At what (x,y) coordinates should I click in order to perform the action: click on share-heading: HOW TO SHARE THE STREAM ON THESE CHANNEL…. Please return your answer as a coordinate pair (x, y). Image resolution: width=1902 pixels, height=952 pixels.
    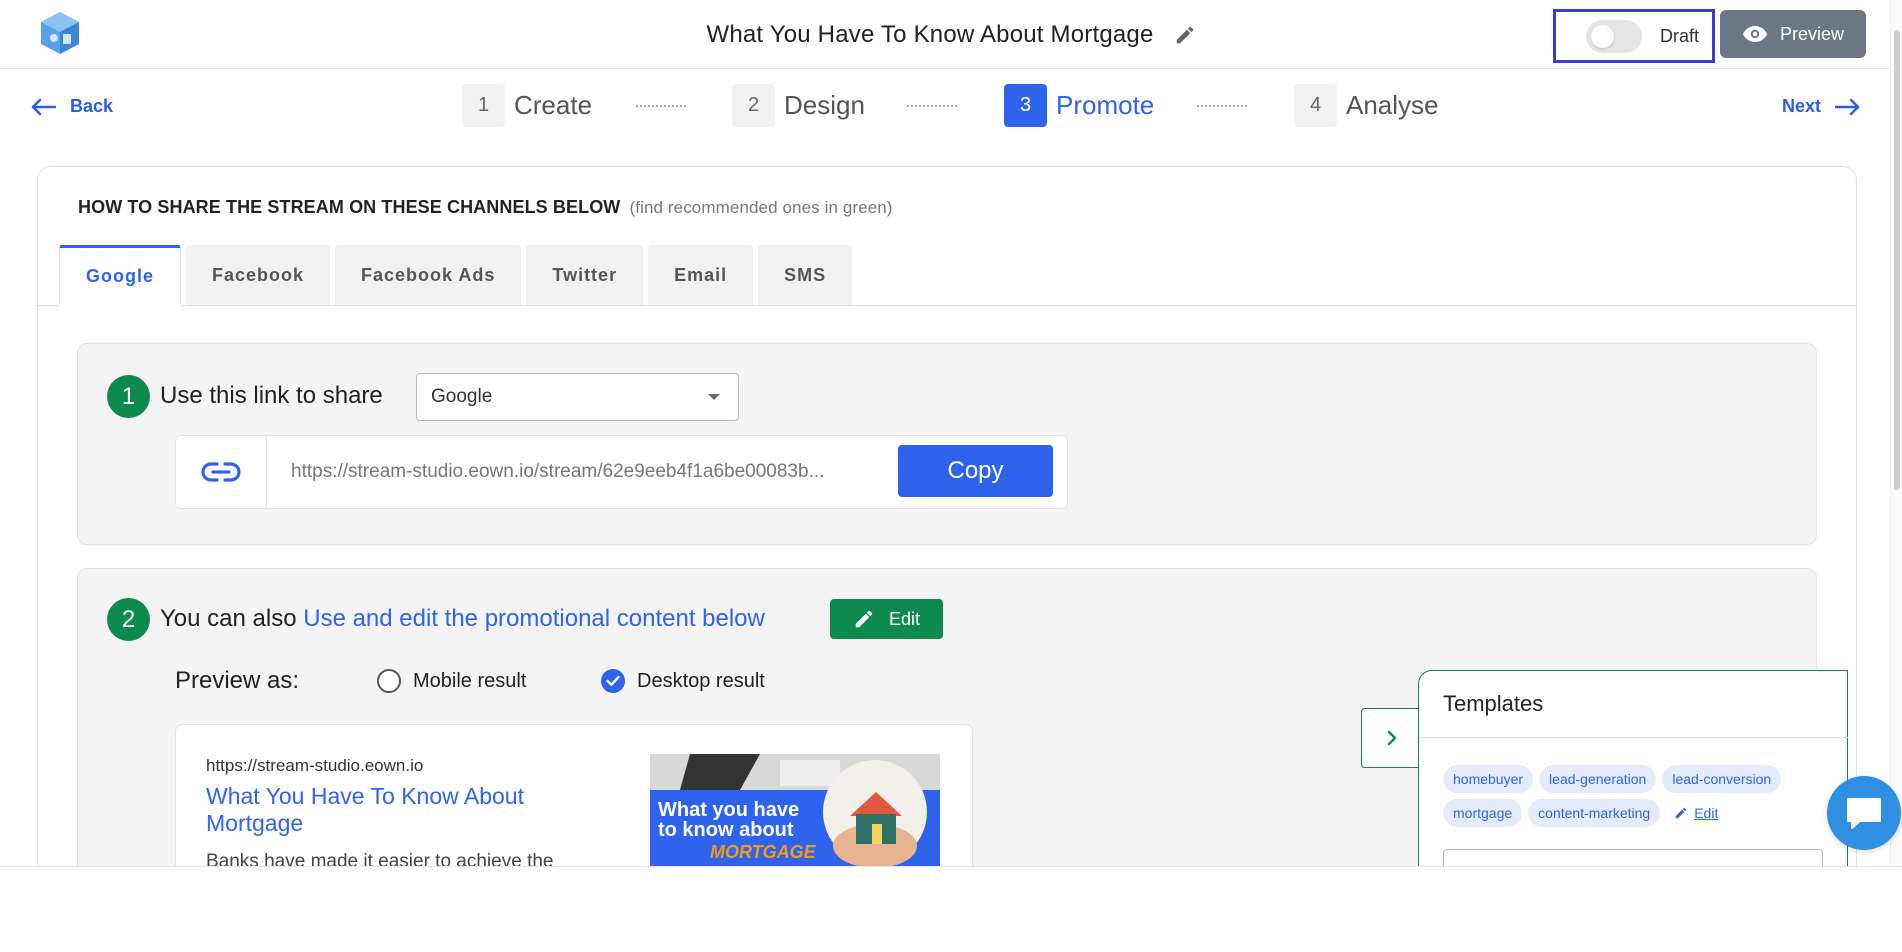
    Looking at the image, I should click on (485, 207).